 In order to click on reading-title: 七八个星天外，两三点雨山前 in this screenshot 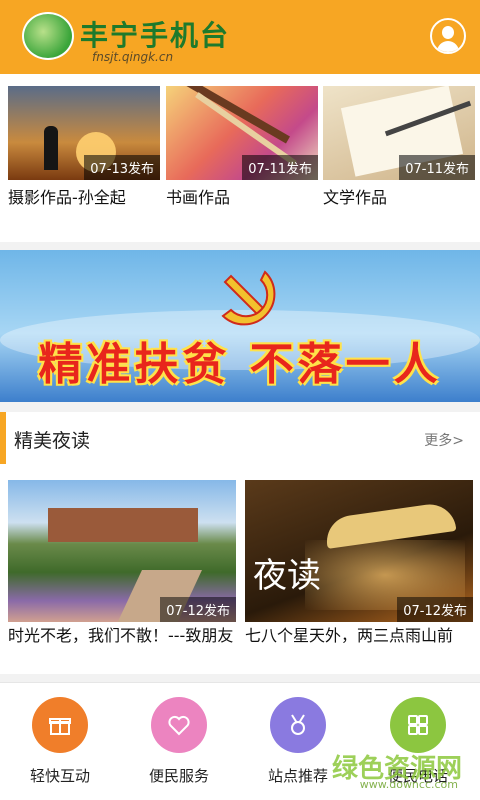, I will do `click(349, 635)`.